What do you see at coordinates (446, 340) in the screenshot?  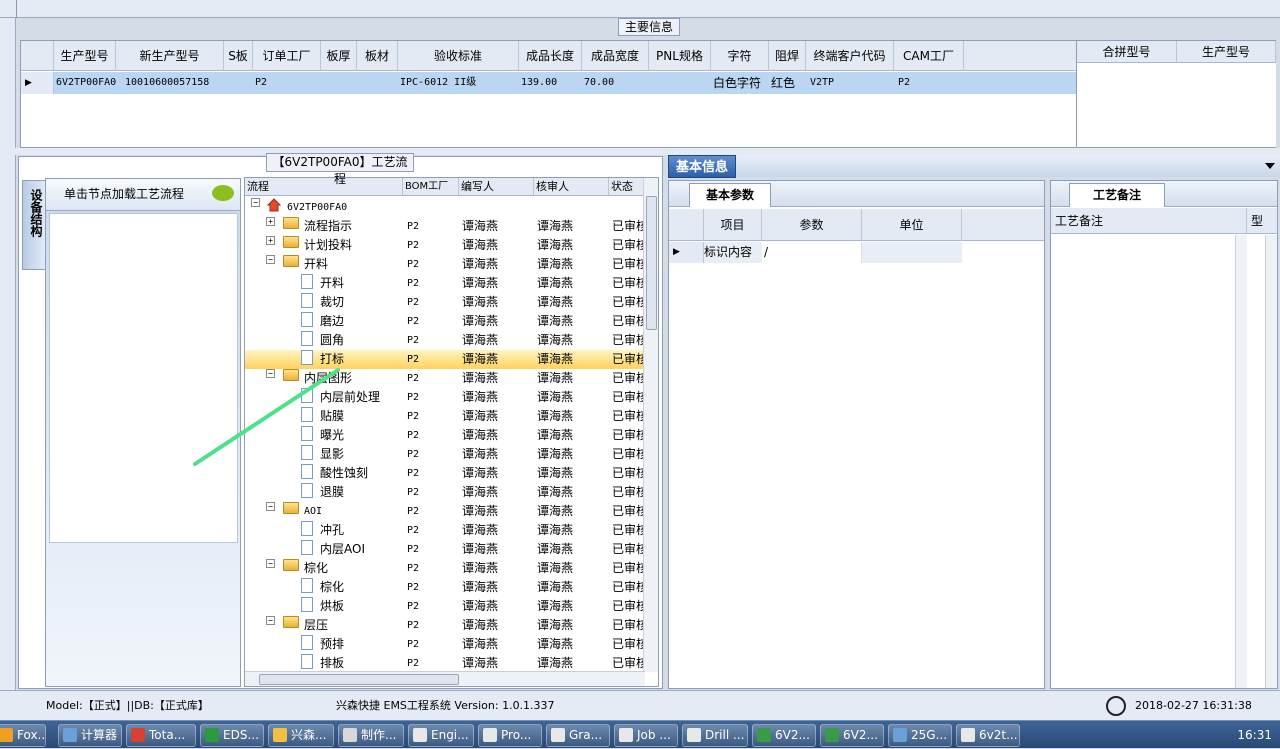 I see `tree-row: 圆角 P2 谭海燕 谭海燕 已审核` at bounding box center [446, 340].